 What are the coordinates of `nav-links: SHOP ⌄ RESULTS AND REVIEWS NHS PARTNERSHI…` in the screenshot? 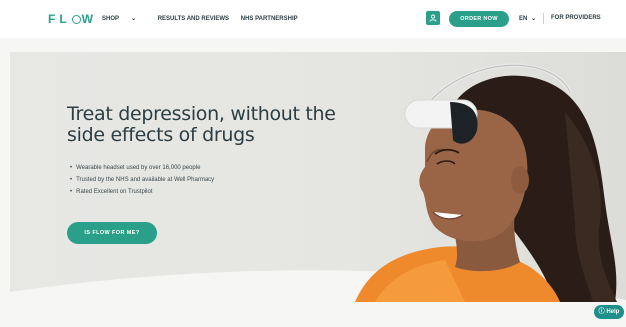 It's located at (205, 18).